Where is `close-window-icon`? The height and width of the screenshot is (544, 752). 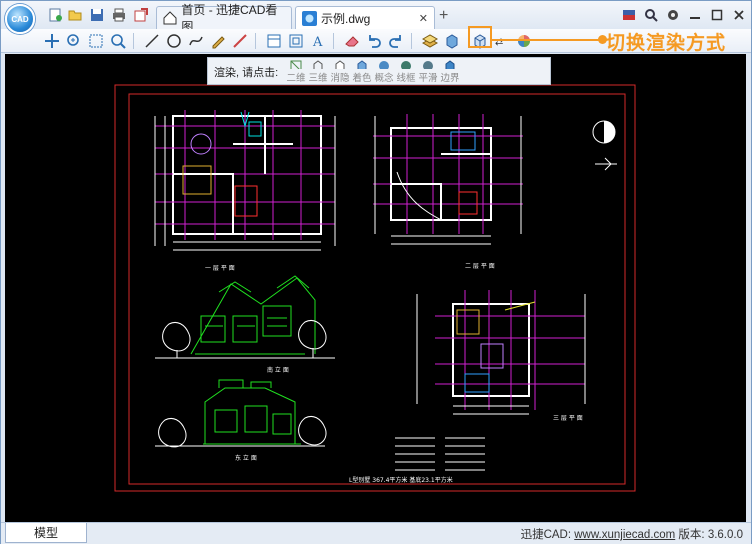 close-window-icon is located at coordinates (739, 15).